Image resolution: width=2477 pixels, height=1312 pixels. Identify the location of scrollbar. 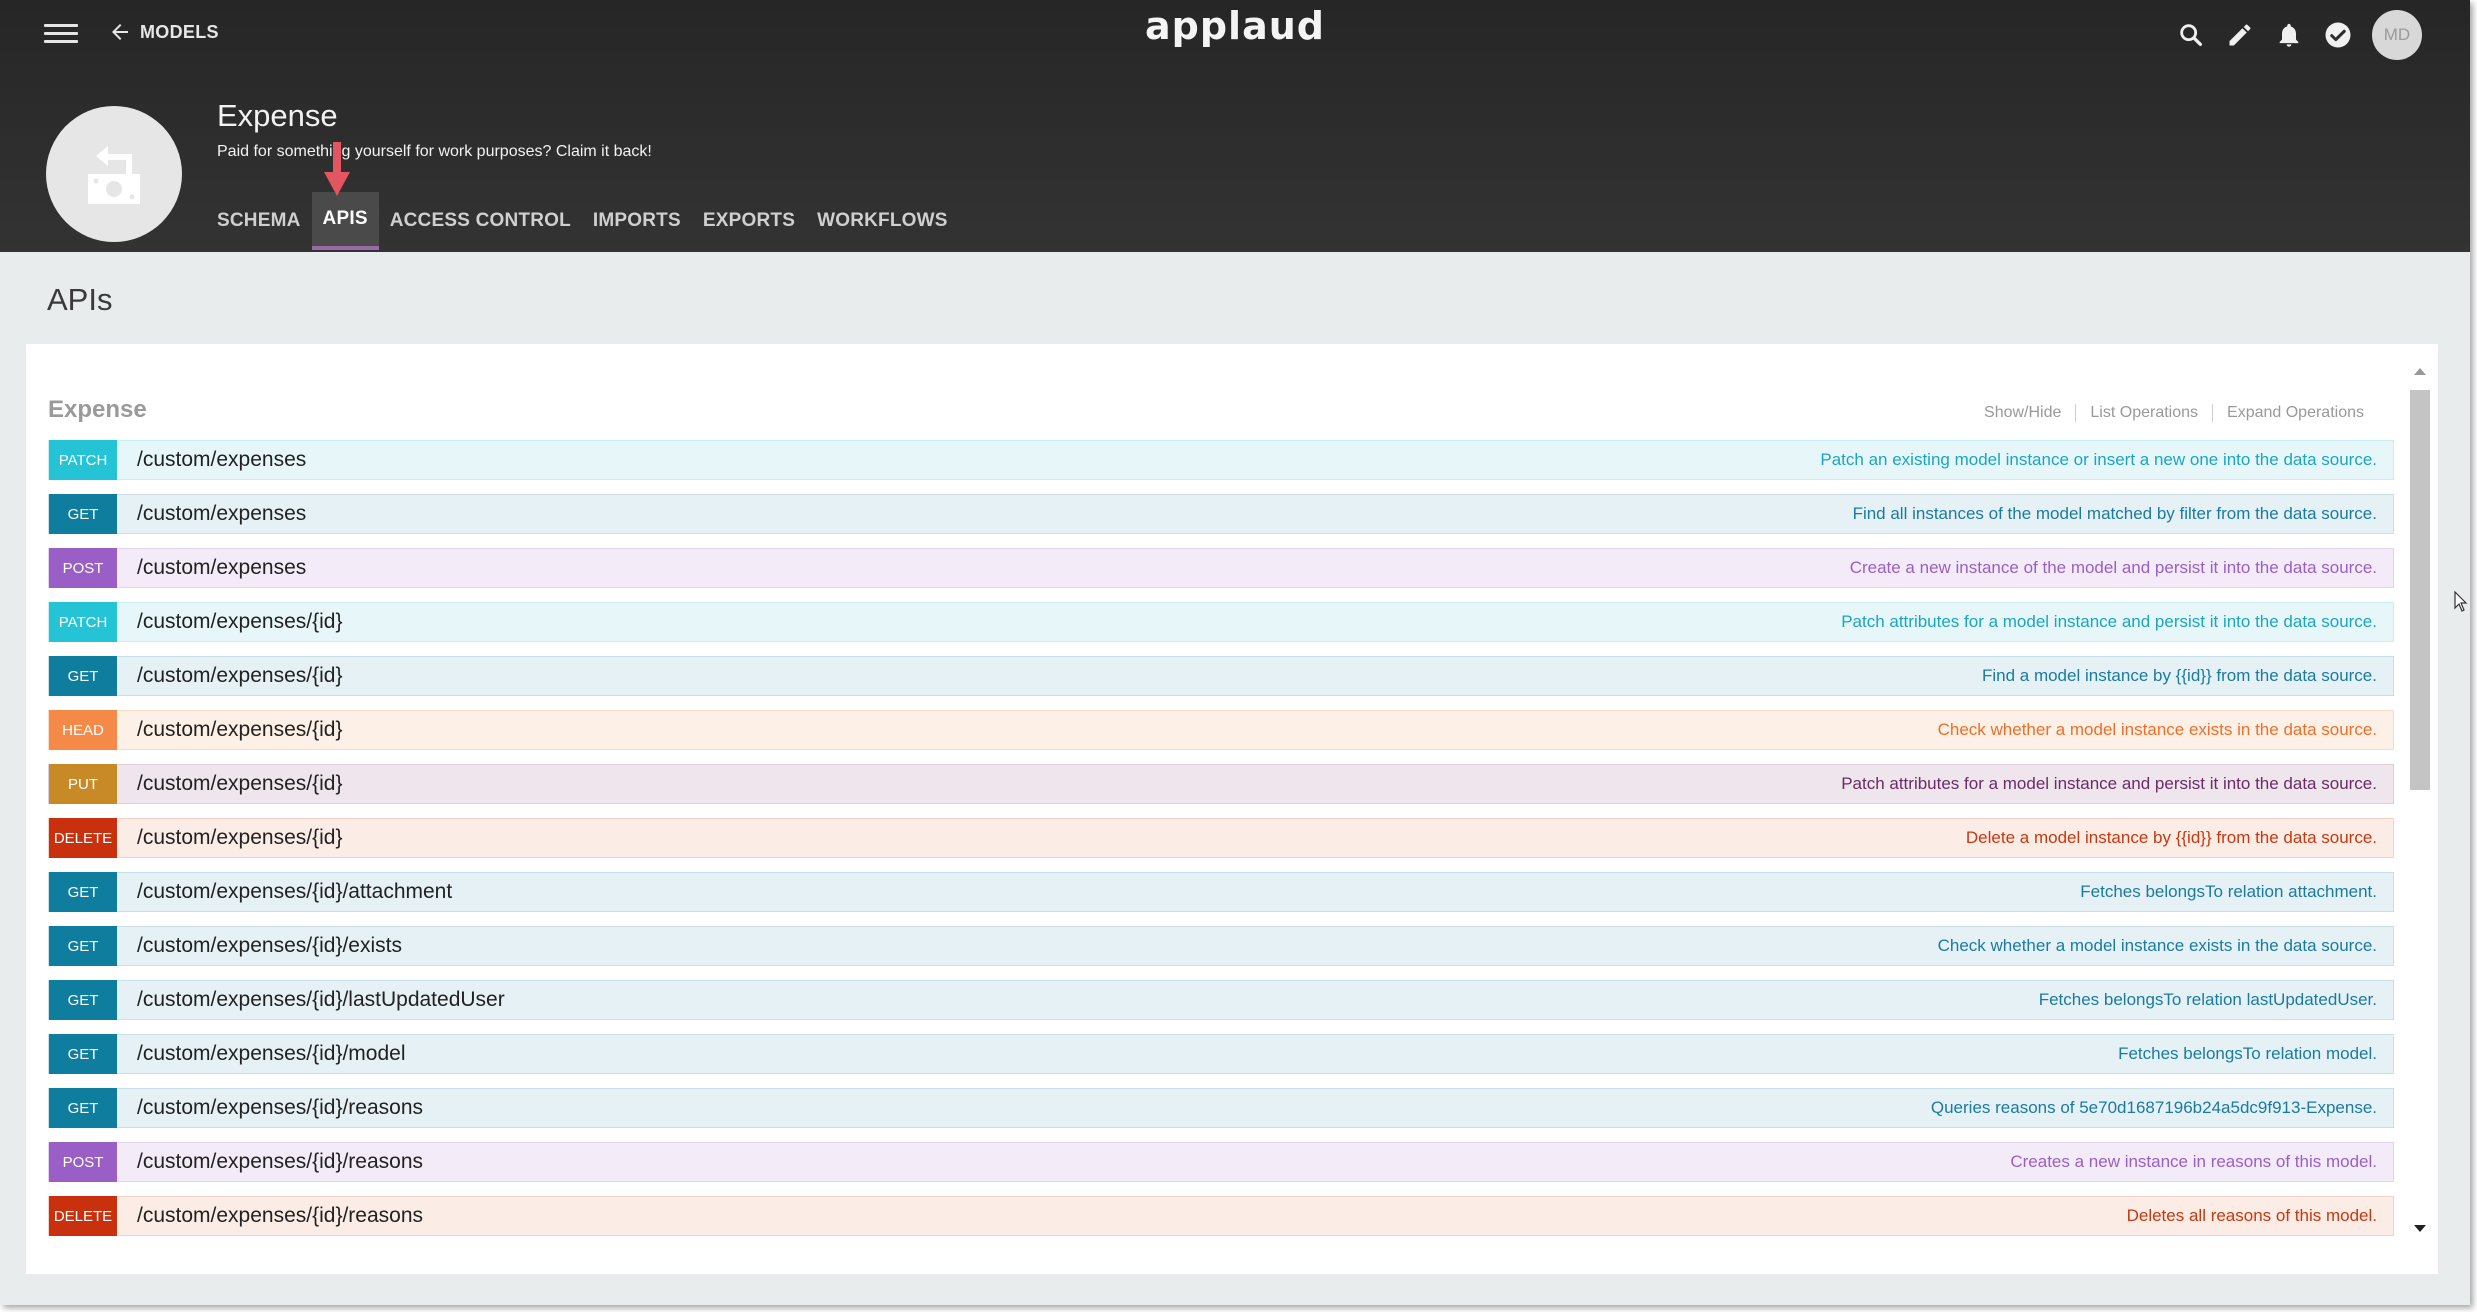
(2419, 800).